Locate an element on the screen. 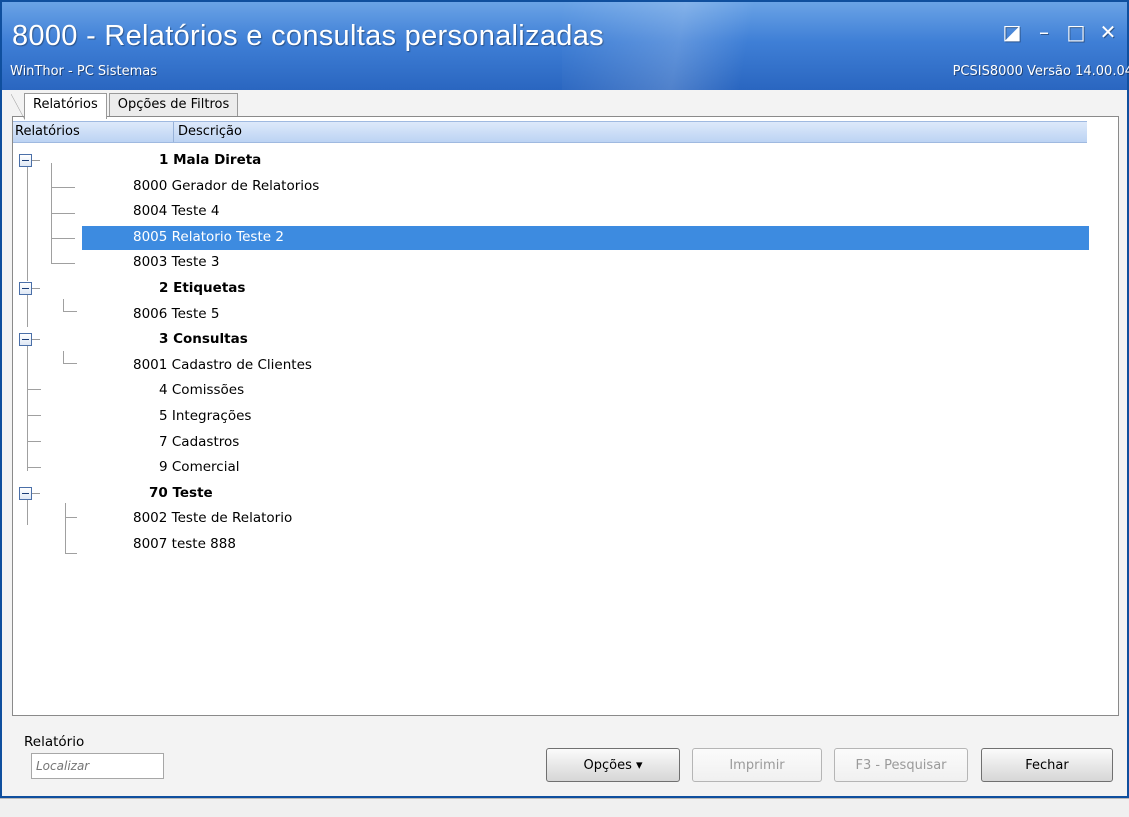  search-label: Relatório is located at coordinates (54, 742).